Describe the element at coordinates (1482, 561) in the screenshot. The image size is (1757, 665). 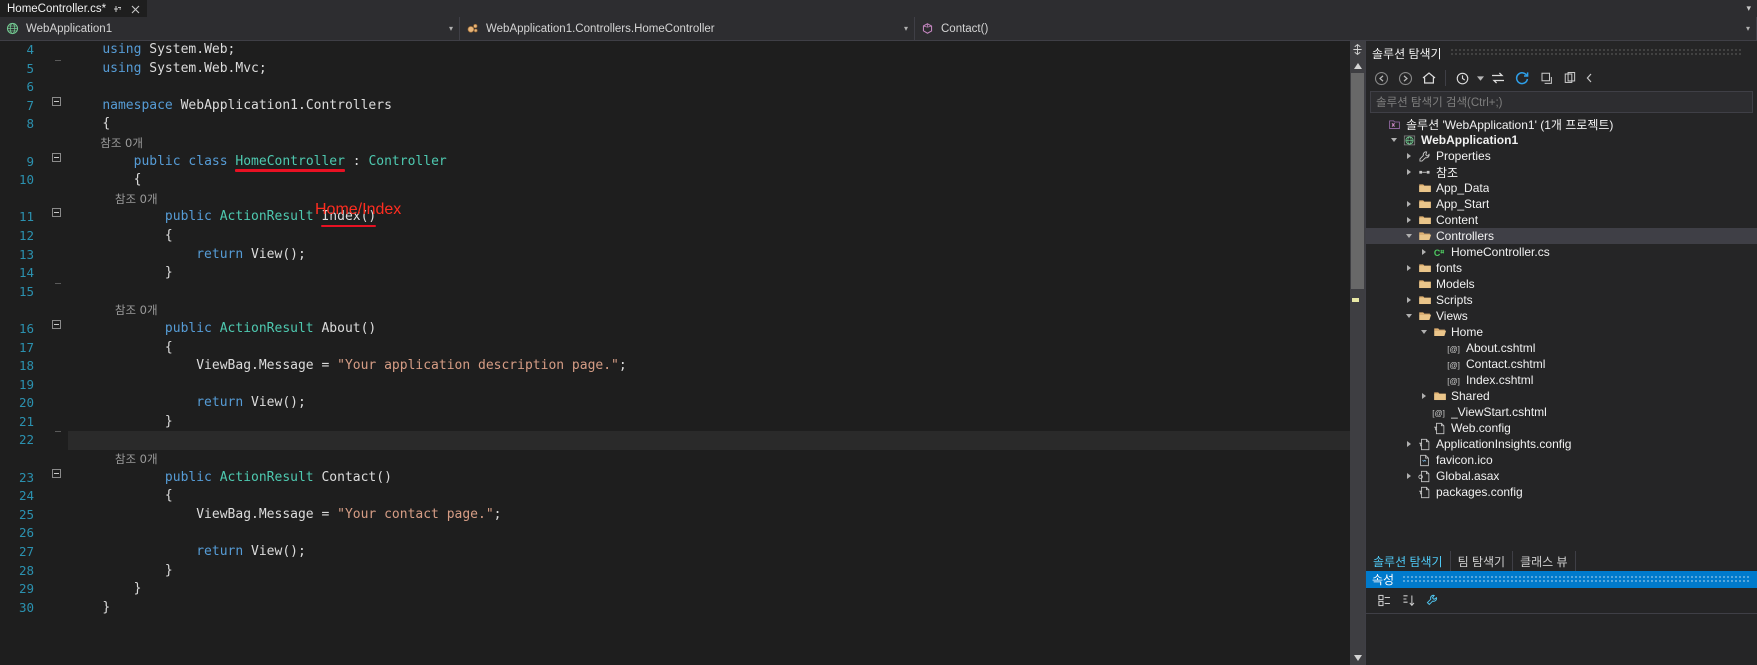
I see `dock-tab-팀-탐색기: 팀 탐색기` at that location.